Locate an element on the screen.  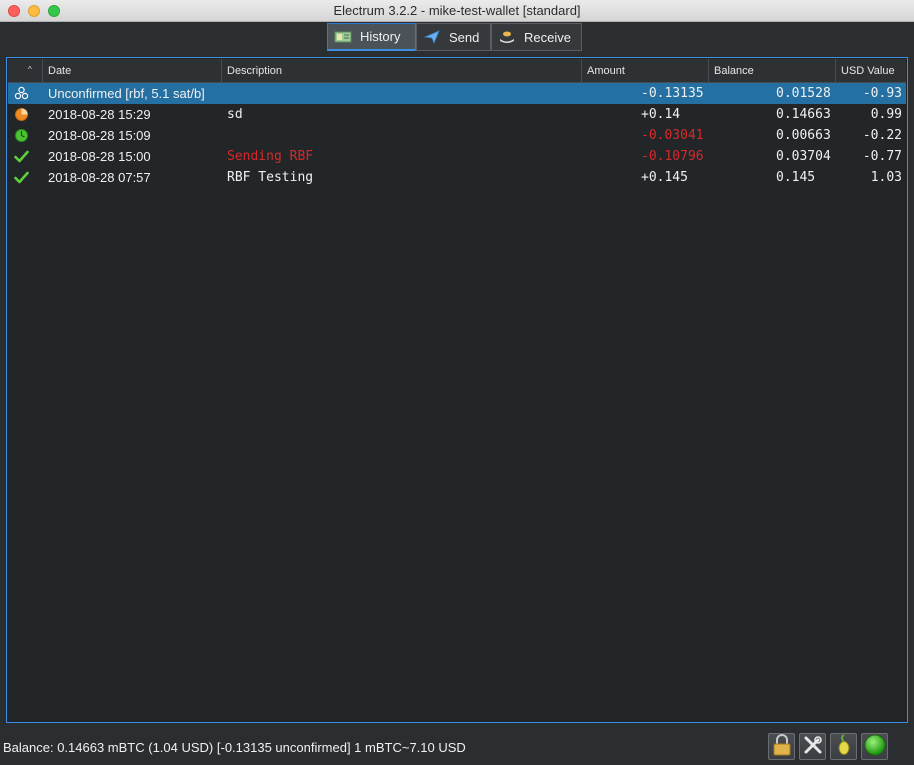
row-usd-value: -0.22 is located at coordinates (882, 135).